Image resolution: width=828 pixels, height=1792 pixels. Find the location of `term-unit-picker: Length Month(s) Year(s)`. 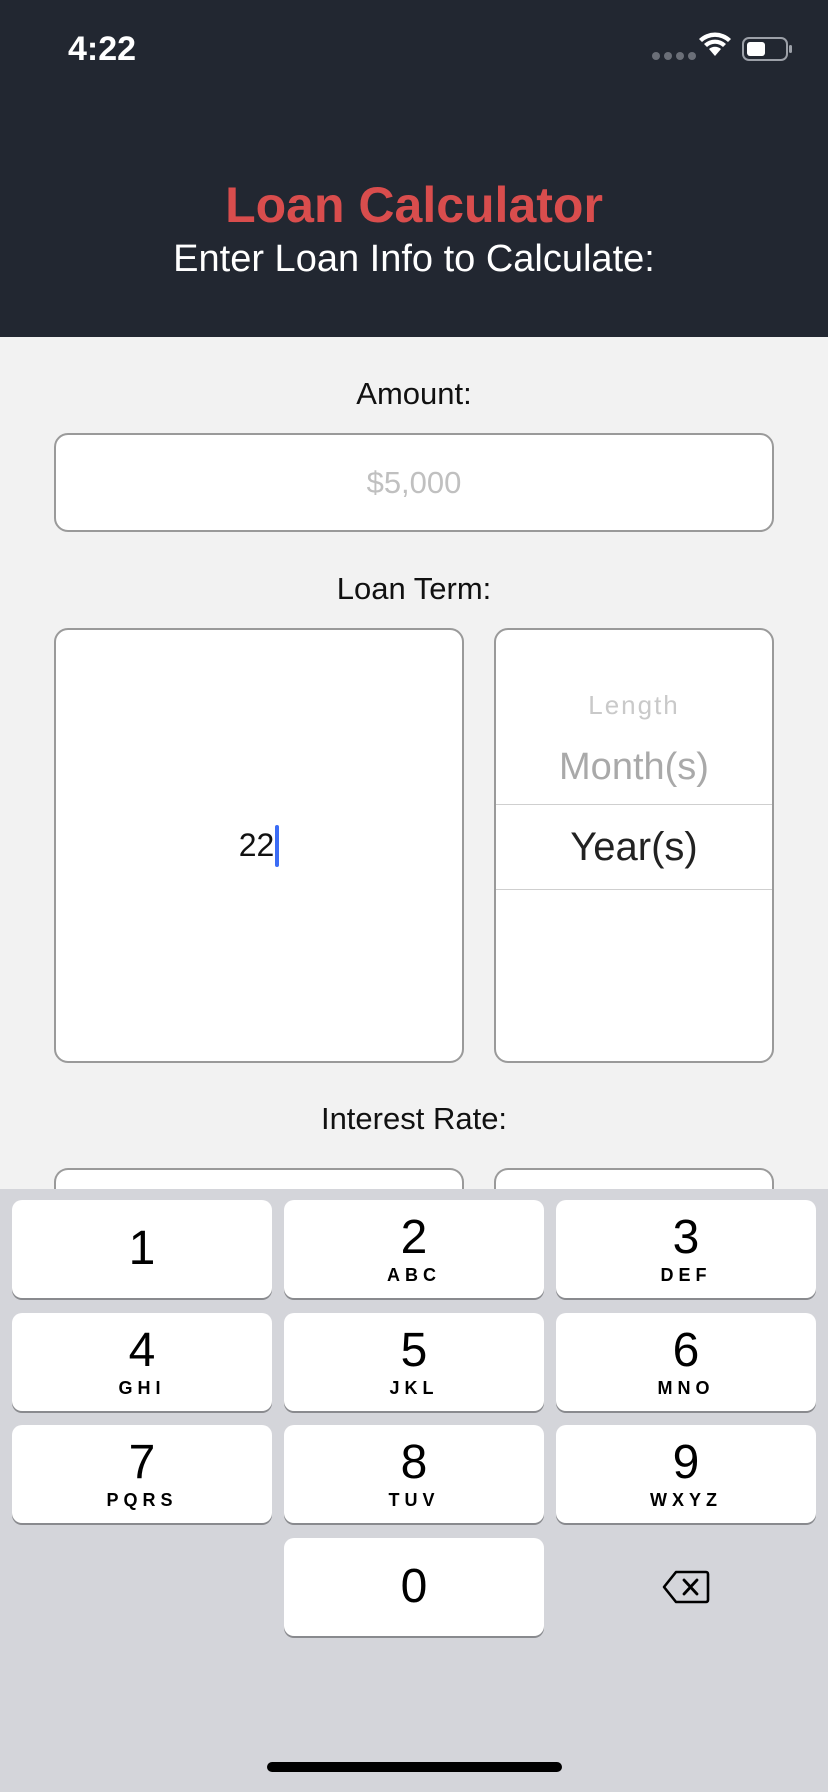

term-unit-picker: Length Month(s) Year(s) is located at coordinates (634, 845).